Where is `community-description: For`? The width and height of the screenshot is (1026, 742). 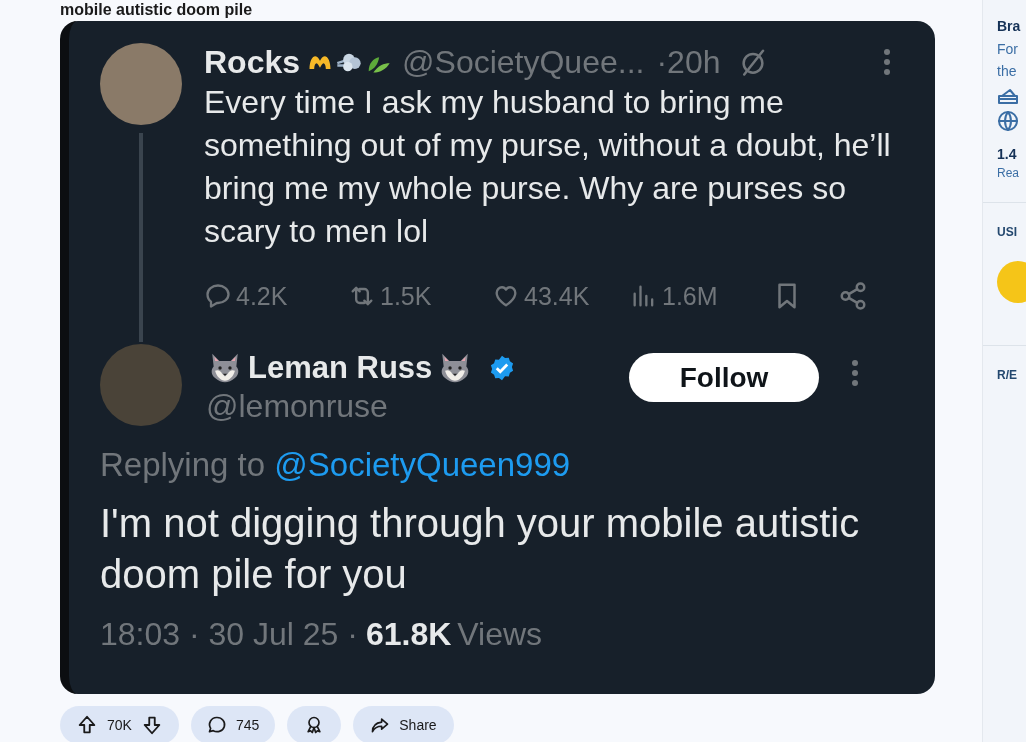 community-description: For is located at coordinates (1008, 49).